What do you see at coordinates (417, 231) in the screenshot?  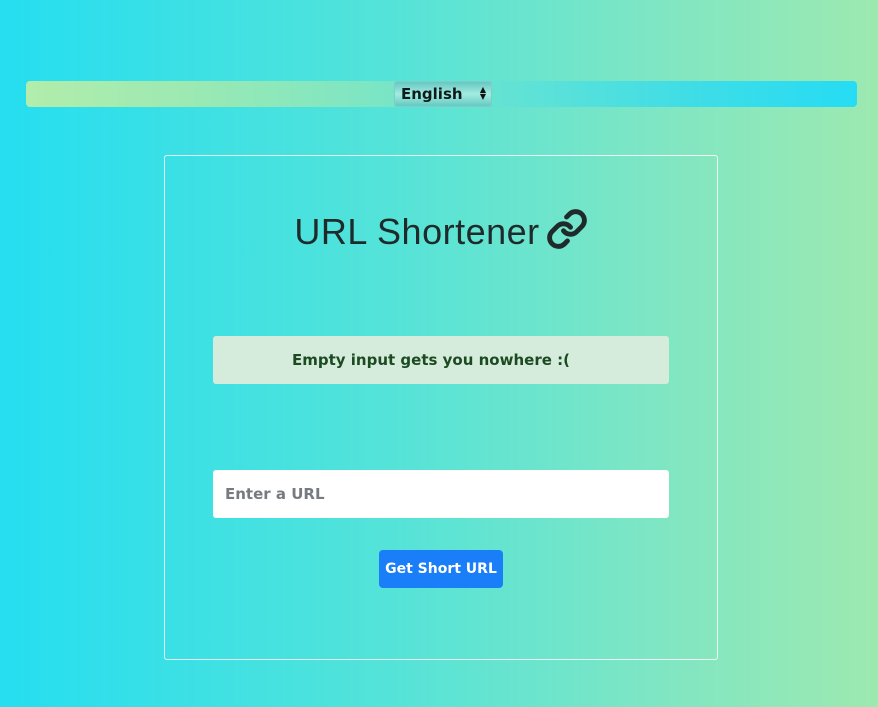 I see `page-title-text: URL Shortener` at bounding box center [417, 231].